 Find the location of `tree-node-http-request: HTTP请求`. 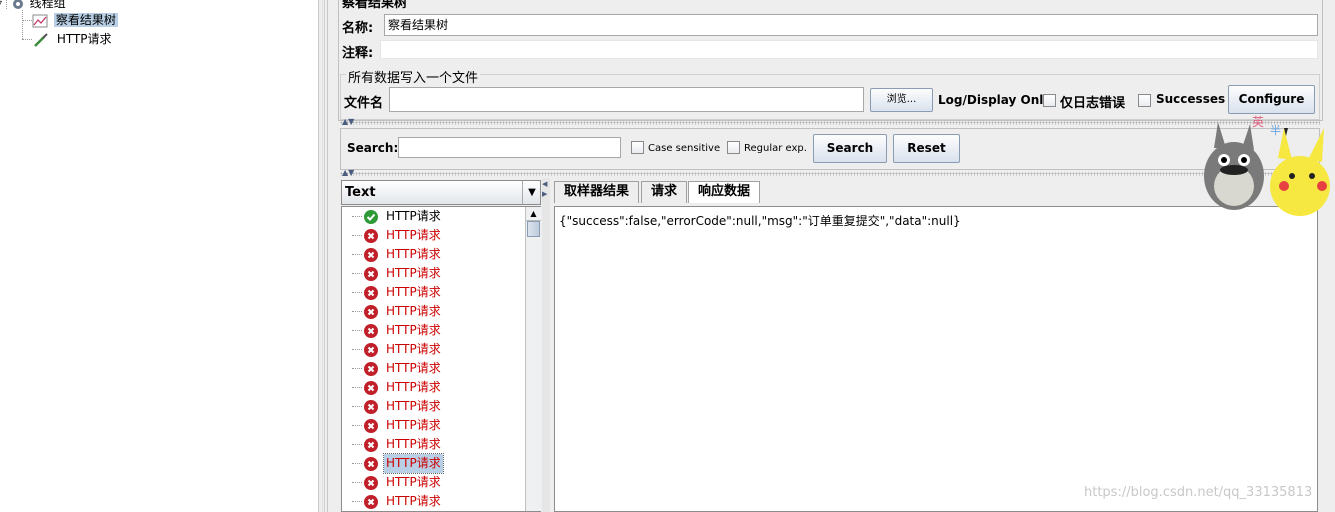

tree-node-http-request: HTTP请求 is located at coordinates (72, 39).